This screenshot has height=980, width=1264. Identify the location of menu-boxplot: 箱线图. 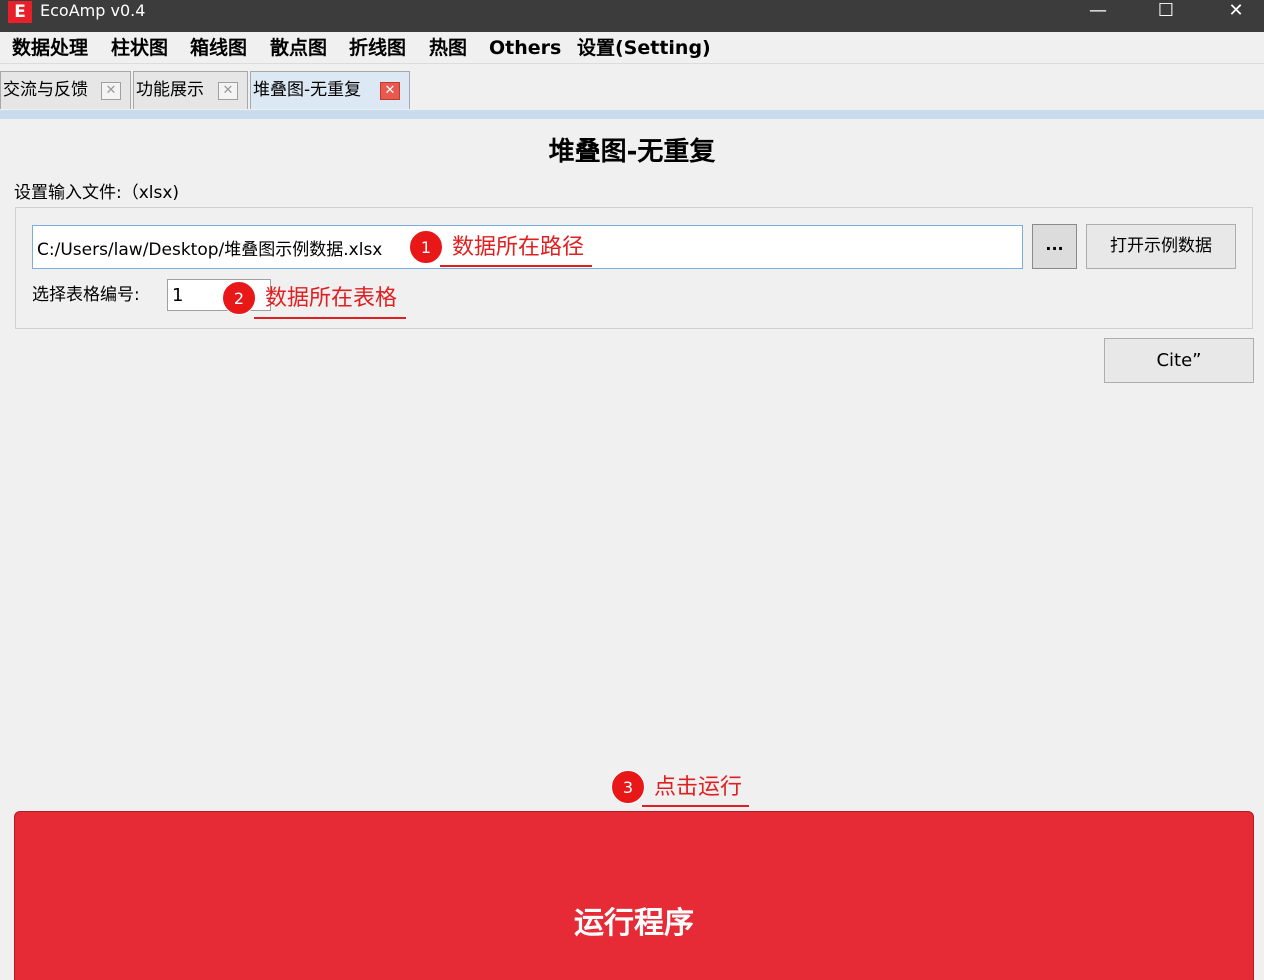
(218, 48).